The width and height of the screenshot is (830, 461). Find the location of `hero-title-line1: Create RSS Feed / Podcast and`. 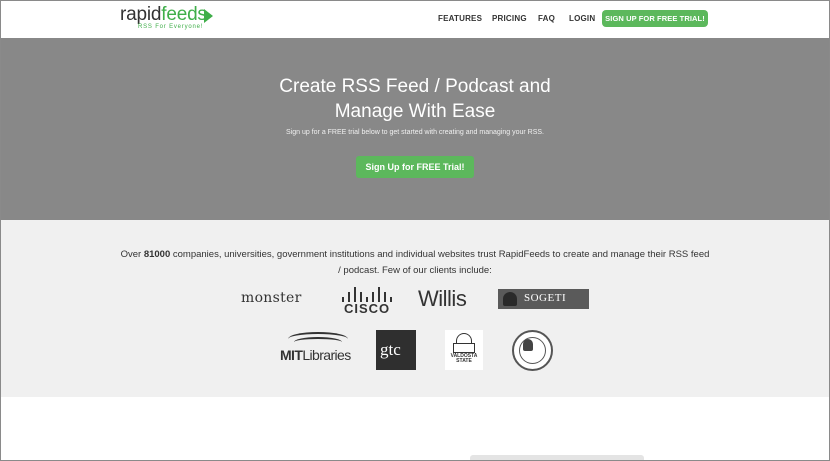

hero-title-line1: Create RSS Feed / Podcast and is located at coordinates (415, 86).